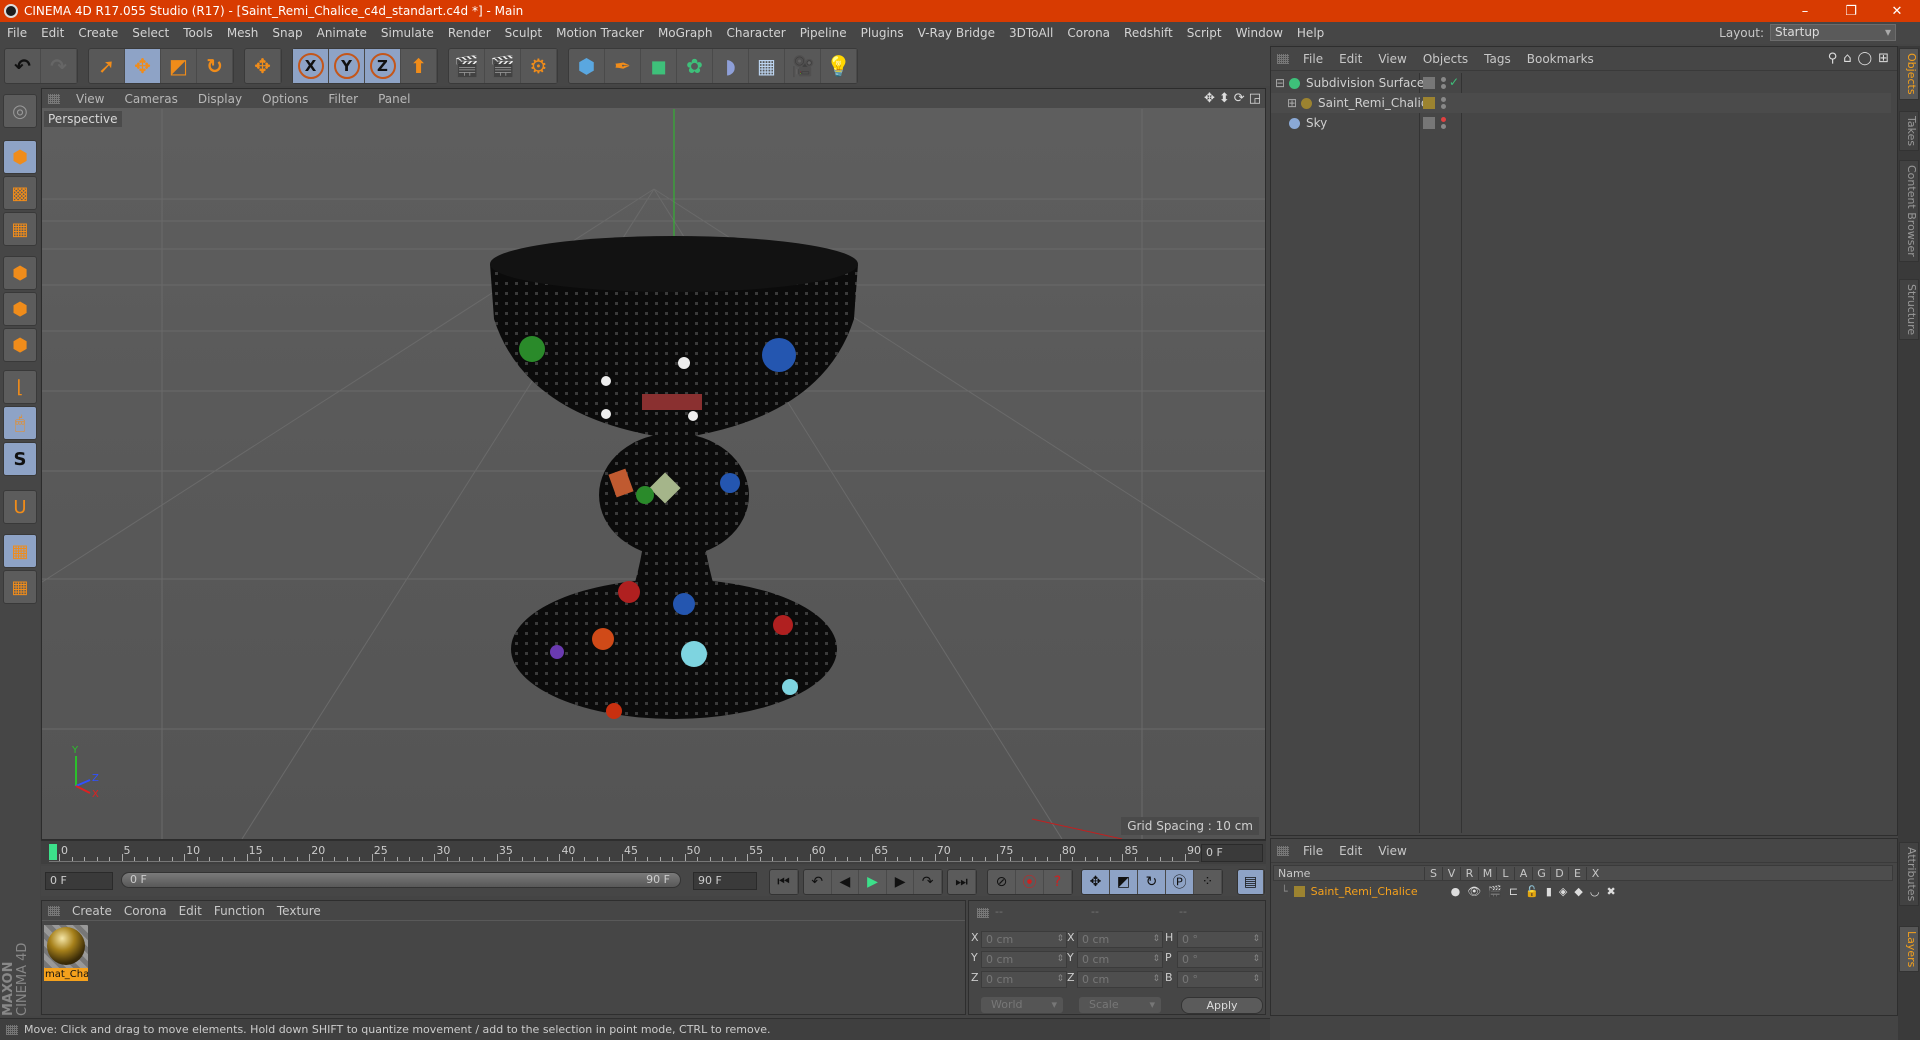 The height and width of the screenshot is (1040, 1920). Describe the element at coordinates (179, 66) in the screenshot. I see `scale-button: ◩` at that location.